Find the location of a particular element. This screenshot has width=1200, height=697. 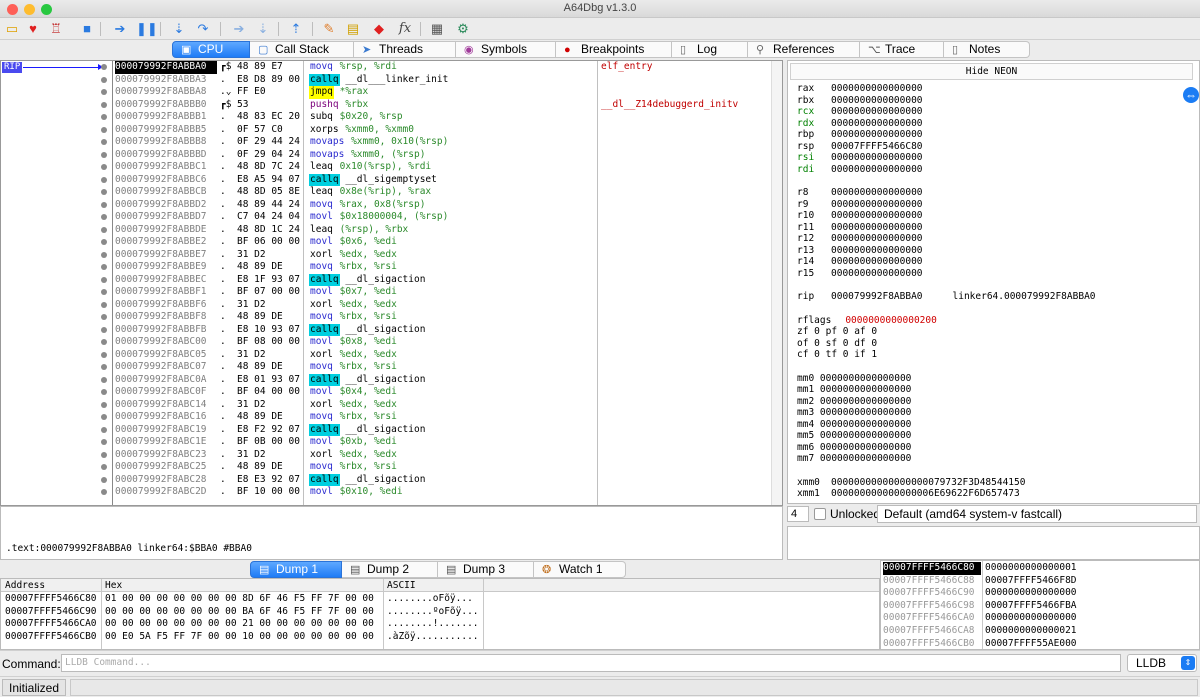

disassembly-scrollbar is located at coordinates (776, 283).